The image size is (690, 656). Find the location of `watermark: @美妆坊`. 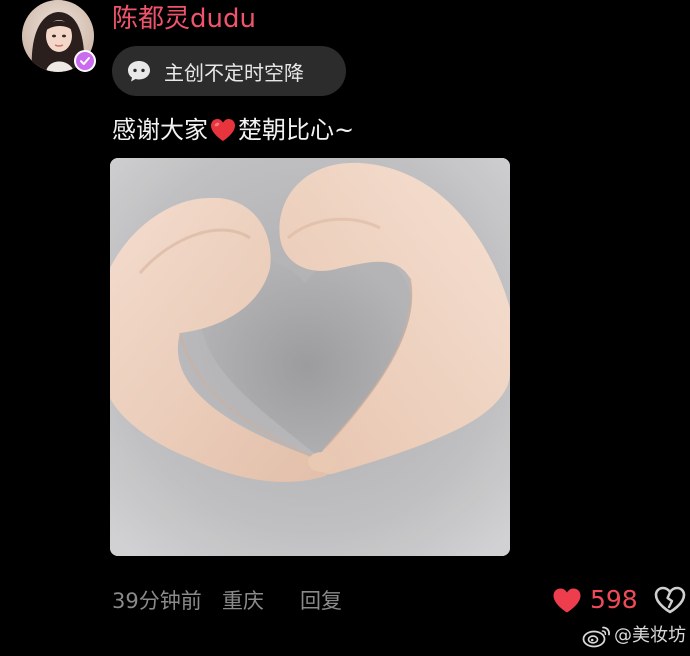

watermark: @美妆坊 is located at coordinates (634, 636).